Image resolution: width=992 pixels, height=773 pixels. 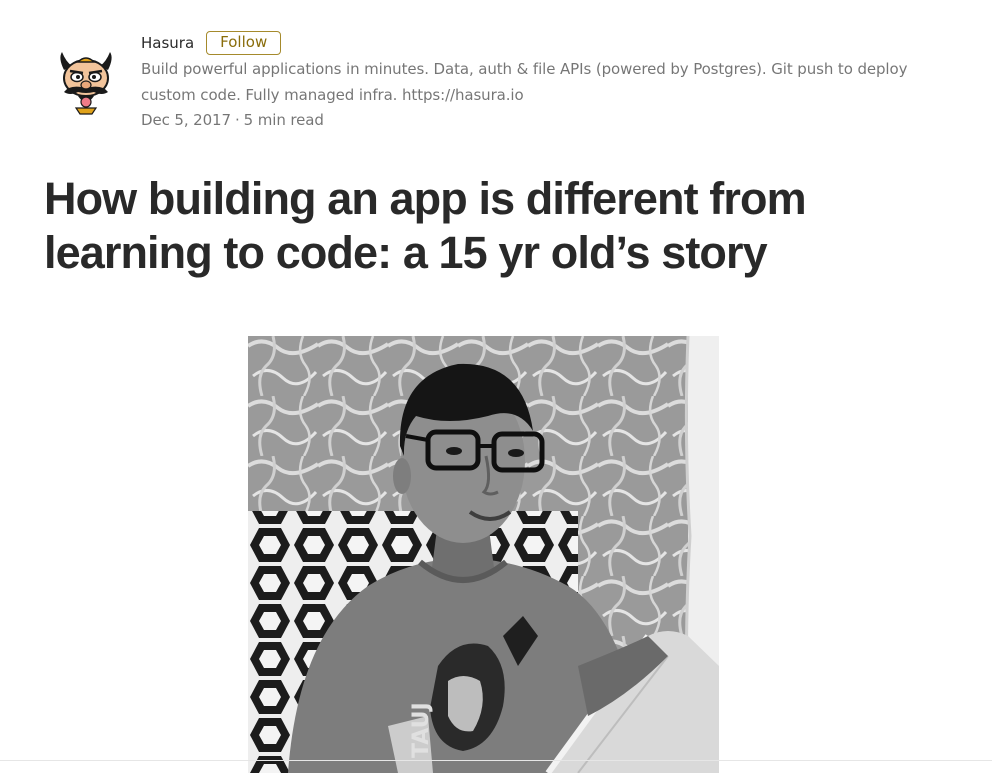 I want to click on read-time: 5 min read, so click(x=283, y=120).